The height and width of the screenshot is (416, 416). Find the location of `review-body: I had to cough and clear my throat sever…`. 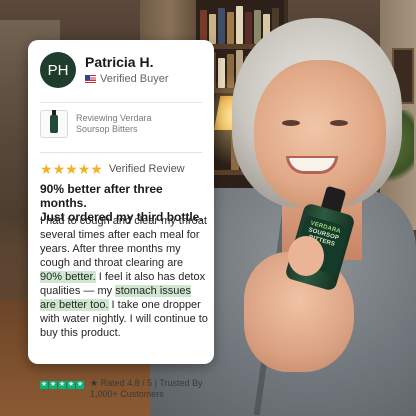

review-body: I had to cough and clear my throat sever… is located at coordinates (124, 277).